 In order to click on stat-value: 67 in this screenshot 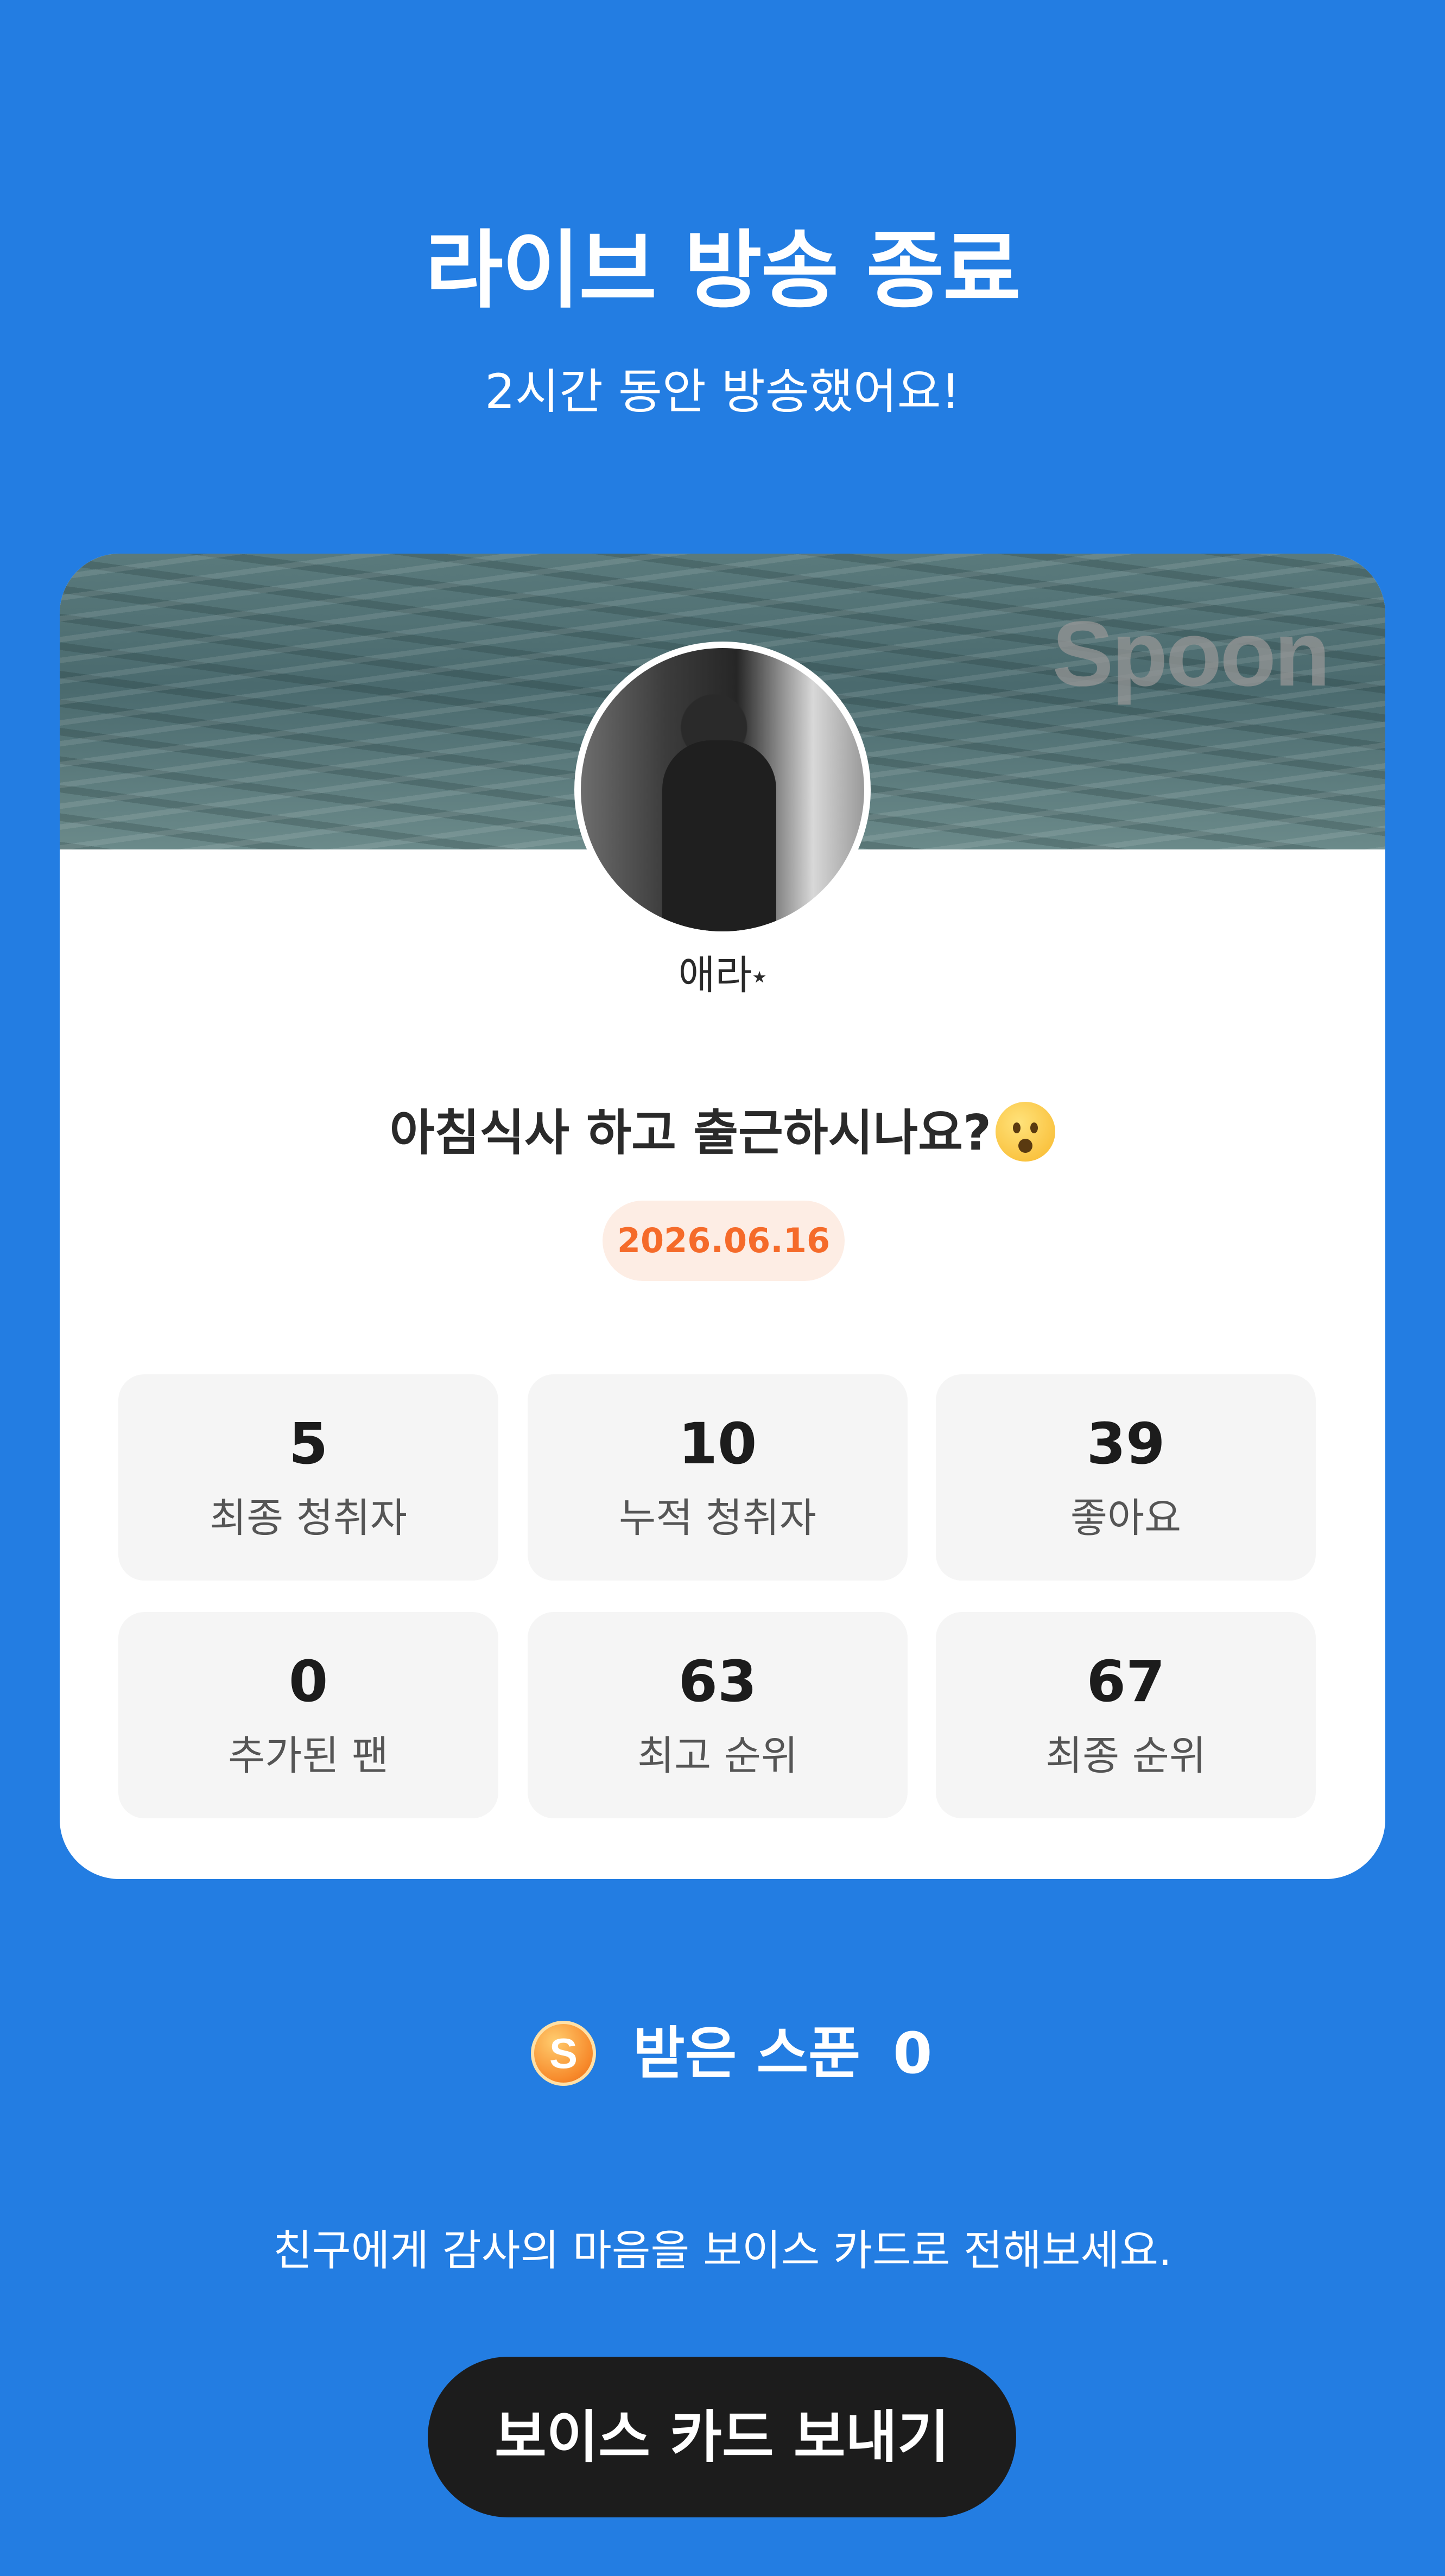, I will do `click(1125, 1681)`.